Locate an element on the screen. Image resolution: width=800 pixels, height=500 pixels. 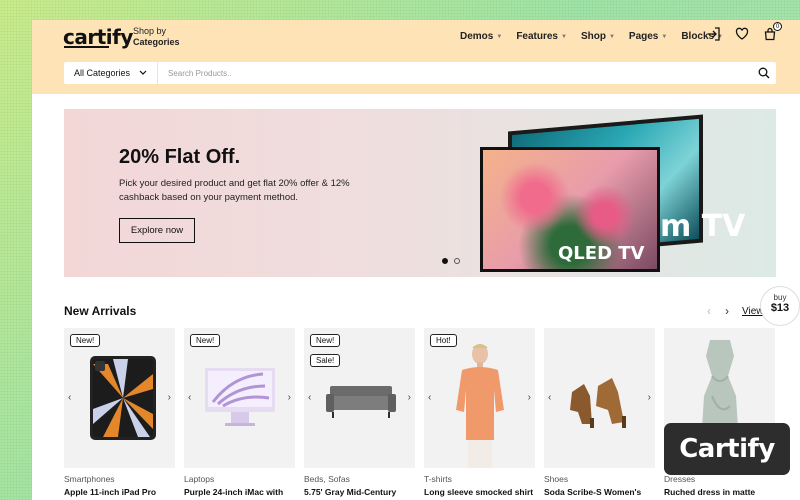
header-actions: 0 is located at coordinates (744, 32).